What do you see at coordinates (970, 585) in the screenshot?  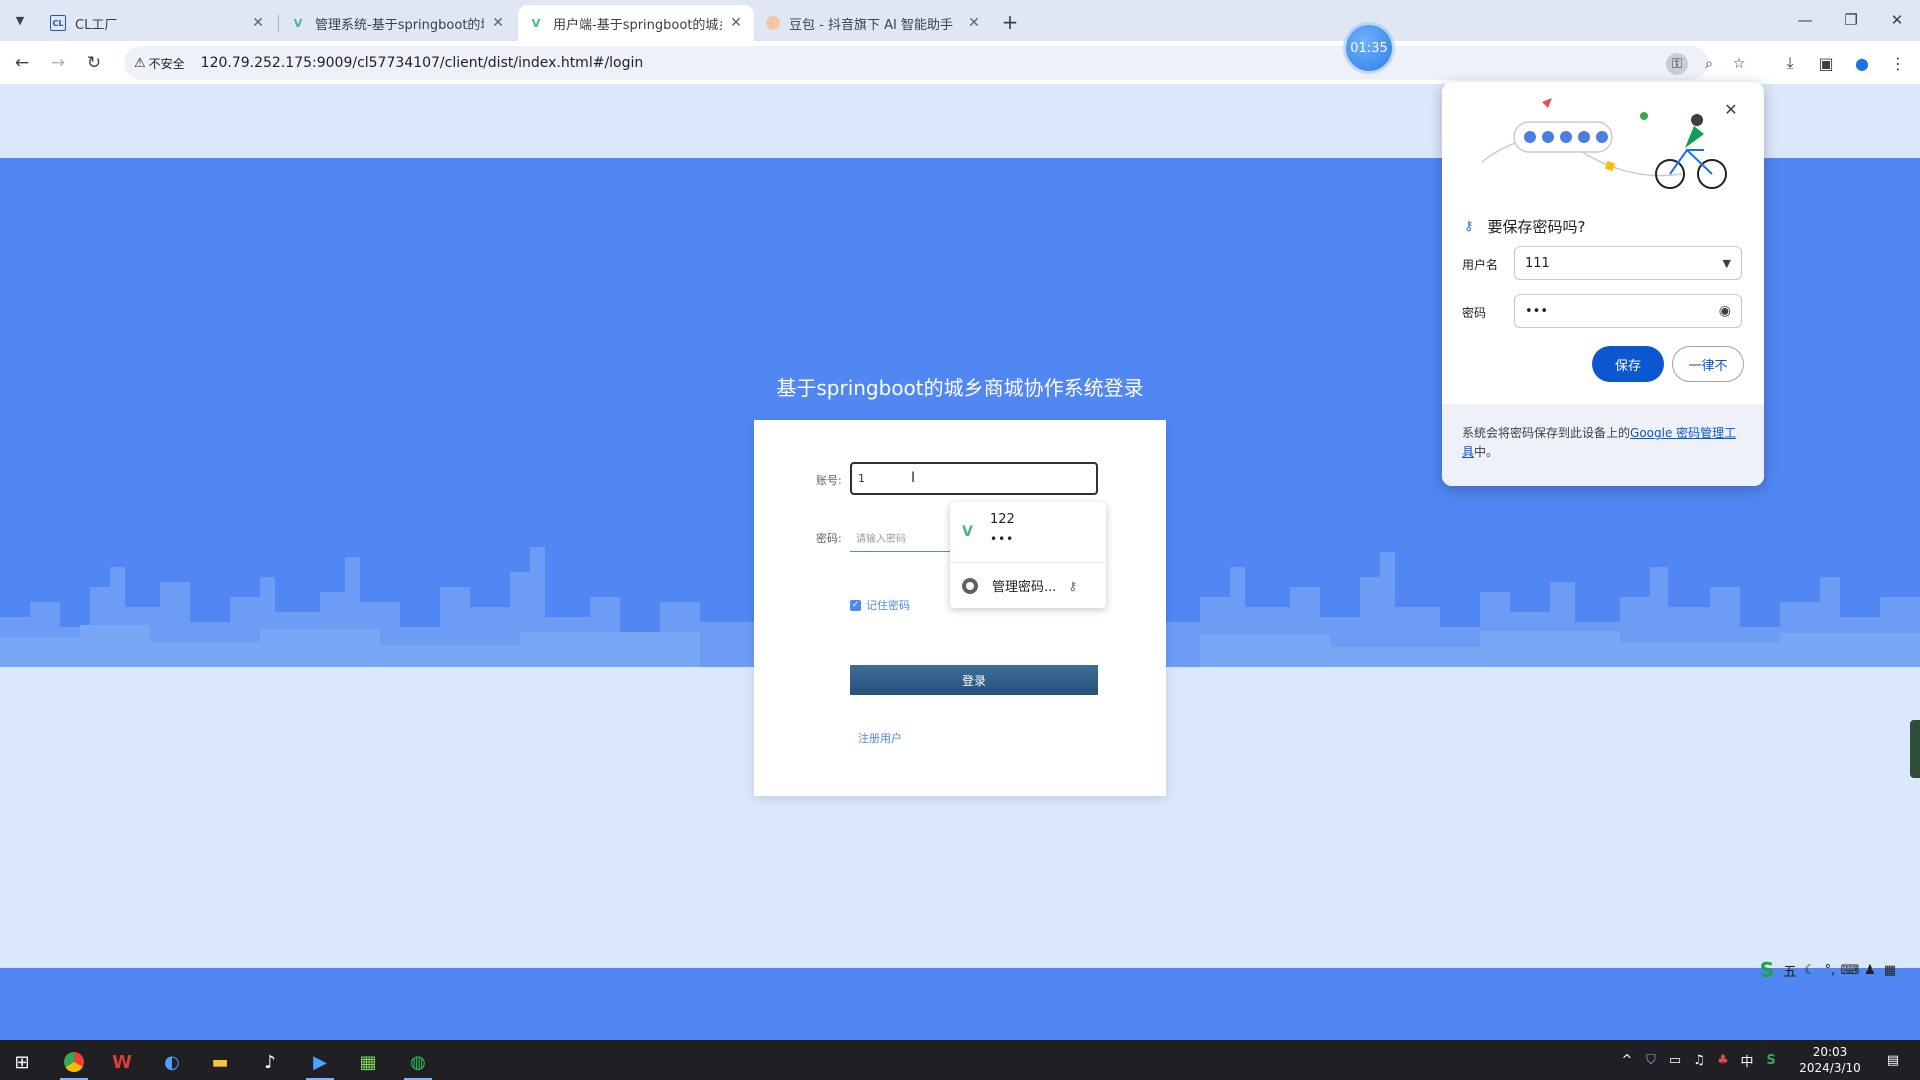 I see `chrome-icon` at bounding box center [970, 585].